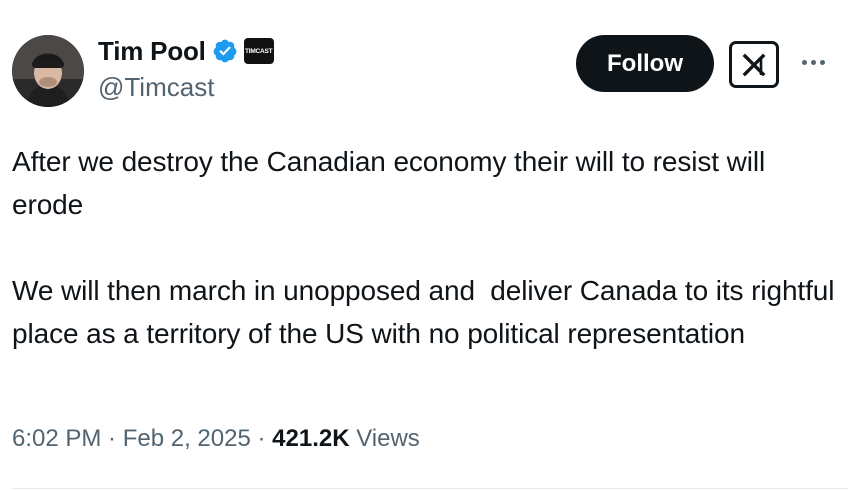  What do you see at coordinates (187, 438) in the screenshot?
I see `tweet-date: Feb 2, 2025` at bounding box center [187, 438].